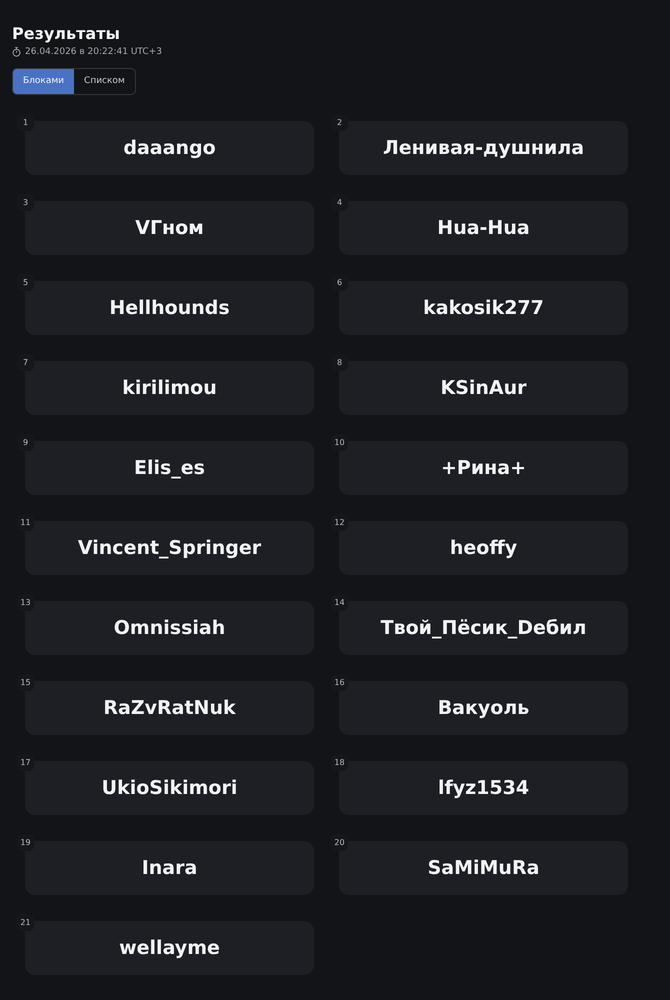 This screenshot has width=670, height=1000. What do you see at coordinates (169, 148) in the screenshot?
I see `player-name: daaango` at bounding box center [169, 148].